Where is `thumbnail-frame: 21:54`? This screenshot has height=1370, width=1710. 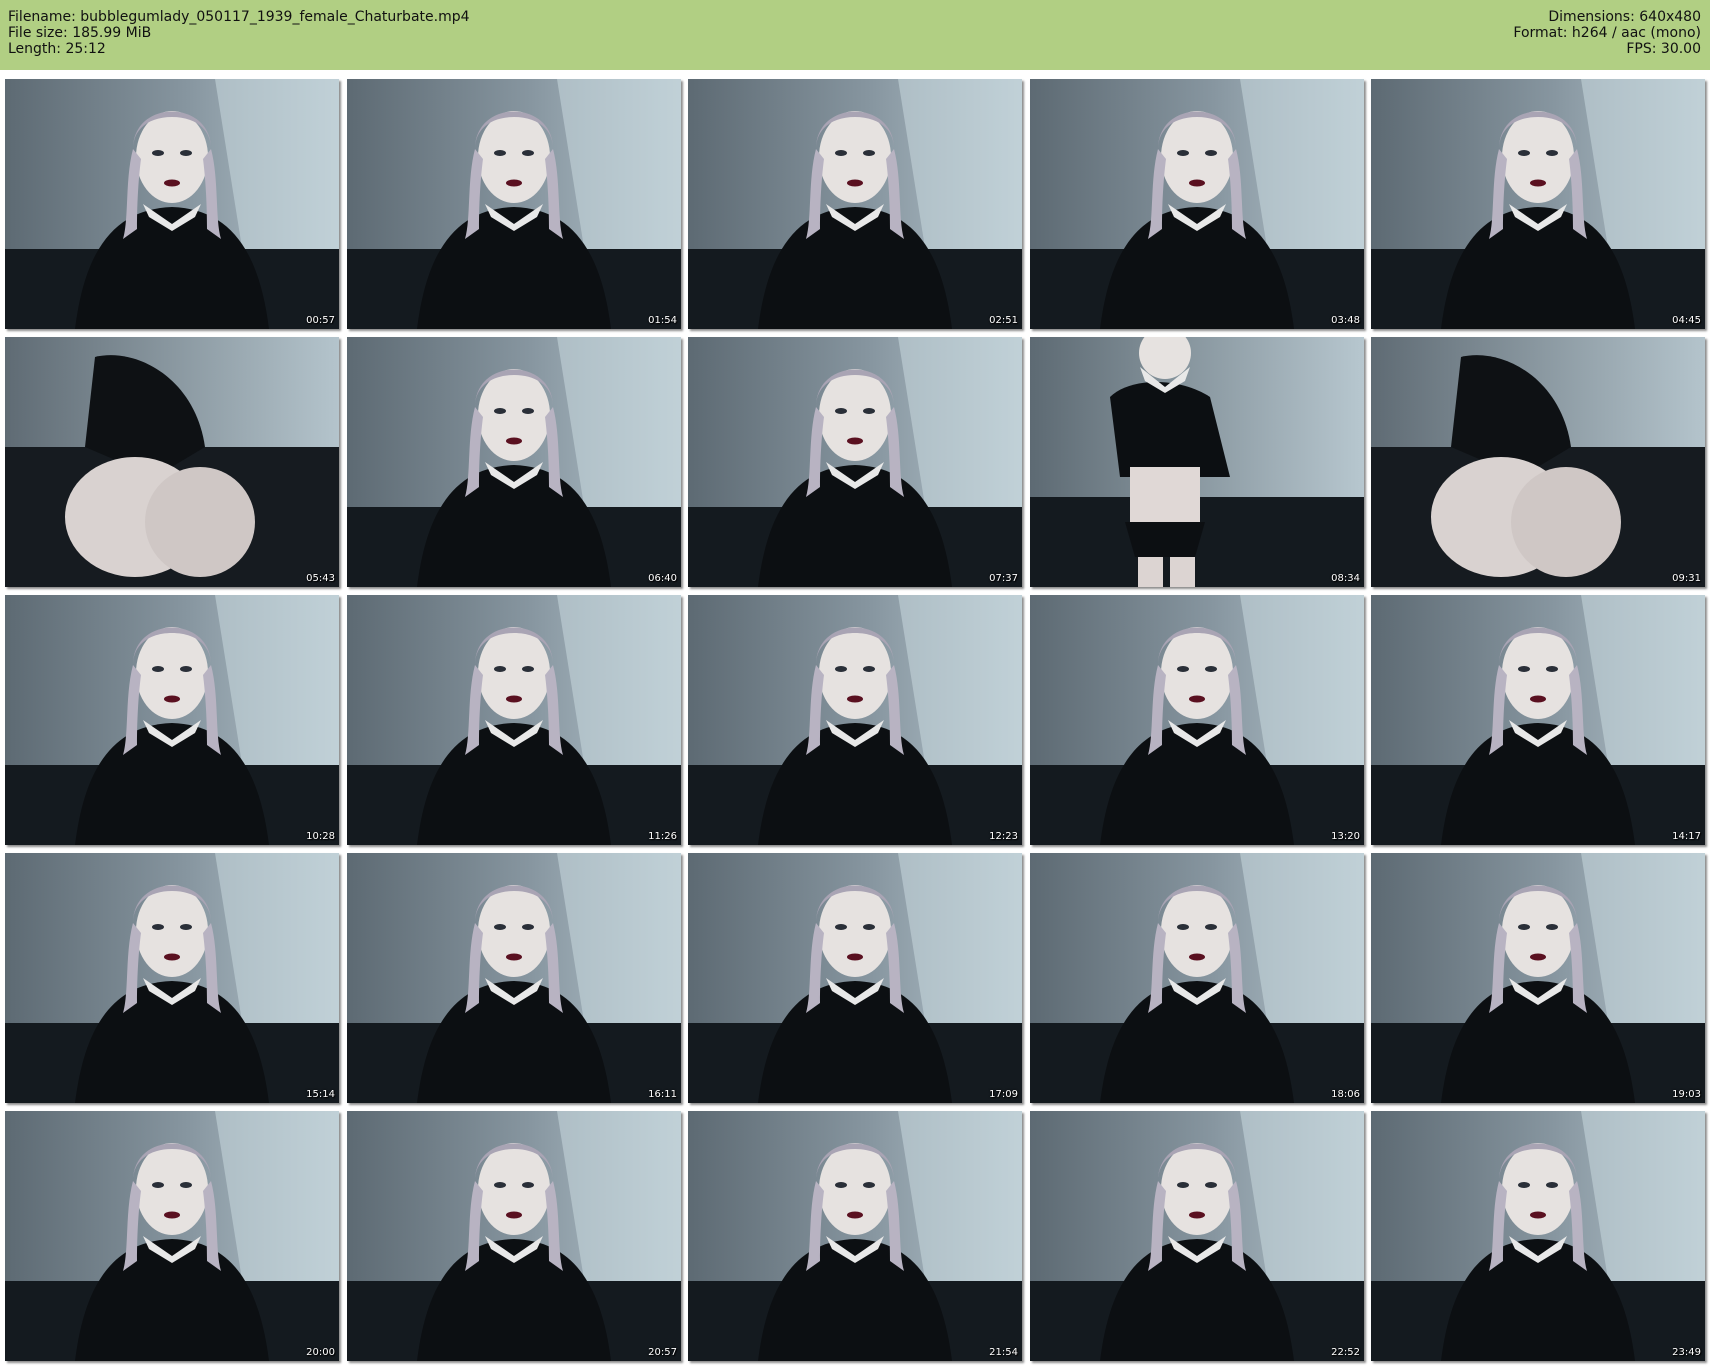
thumbnail-frame: 21:54 is located at coordinates (855, 1236).